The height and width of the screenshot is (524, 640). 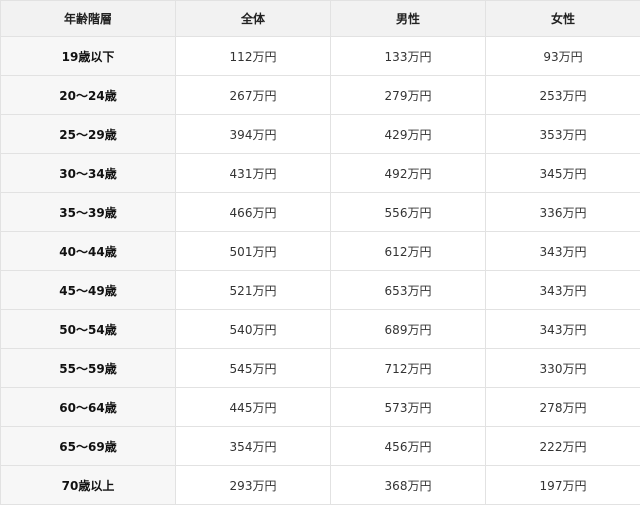 What do you see at coordinates (88, 134) in the screenshot?
I see `age-group-cell: 25〜29歳` at bounding box center [88, 134].